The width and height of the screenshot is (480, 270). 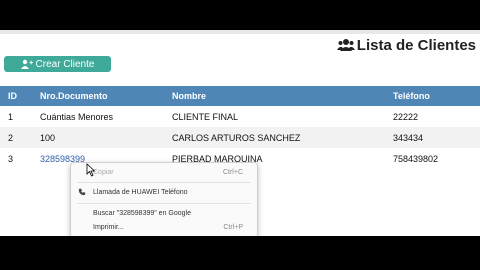 What do you see at coordinates (411, 96) in the screenshot?
I see `column-header-phone: Teléfono` at bounding box center [411, 96].